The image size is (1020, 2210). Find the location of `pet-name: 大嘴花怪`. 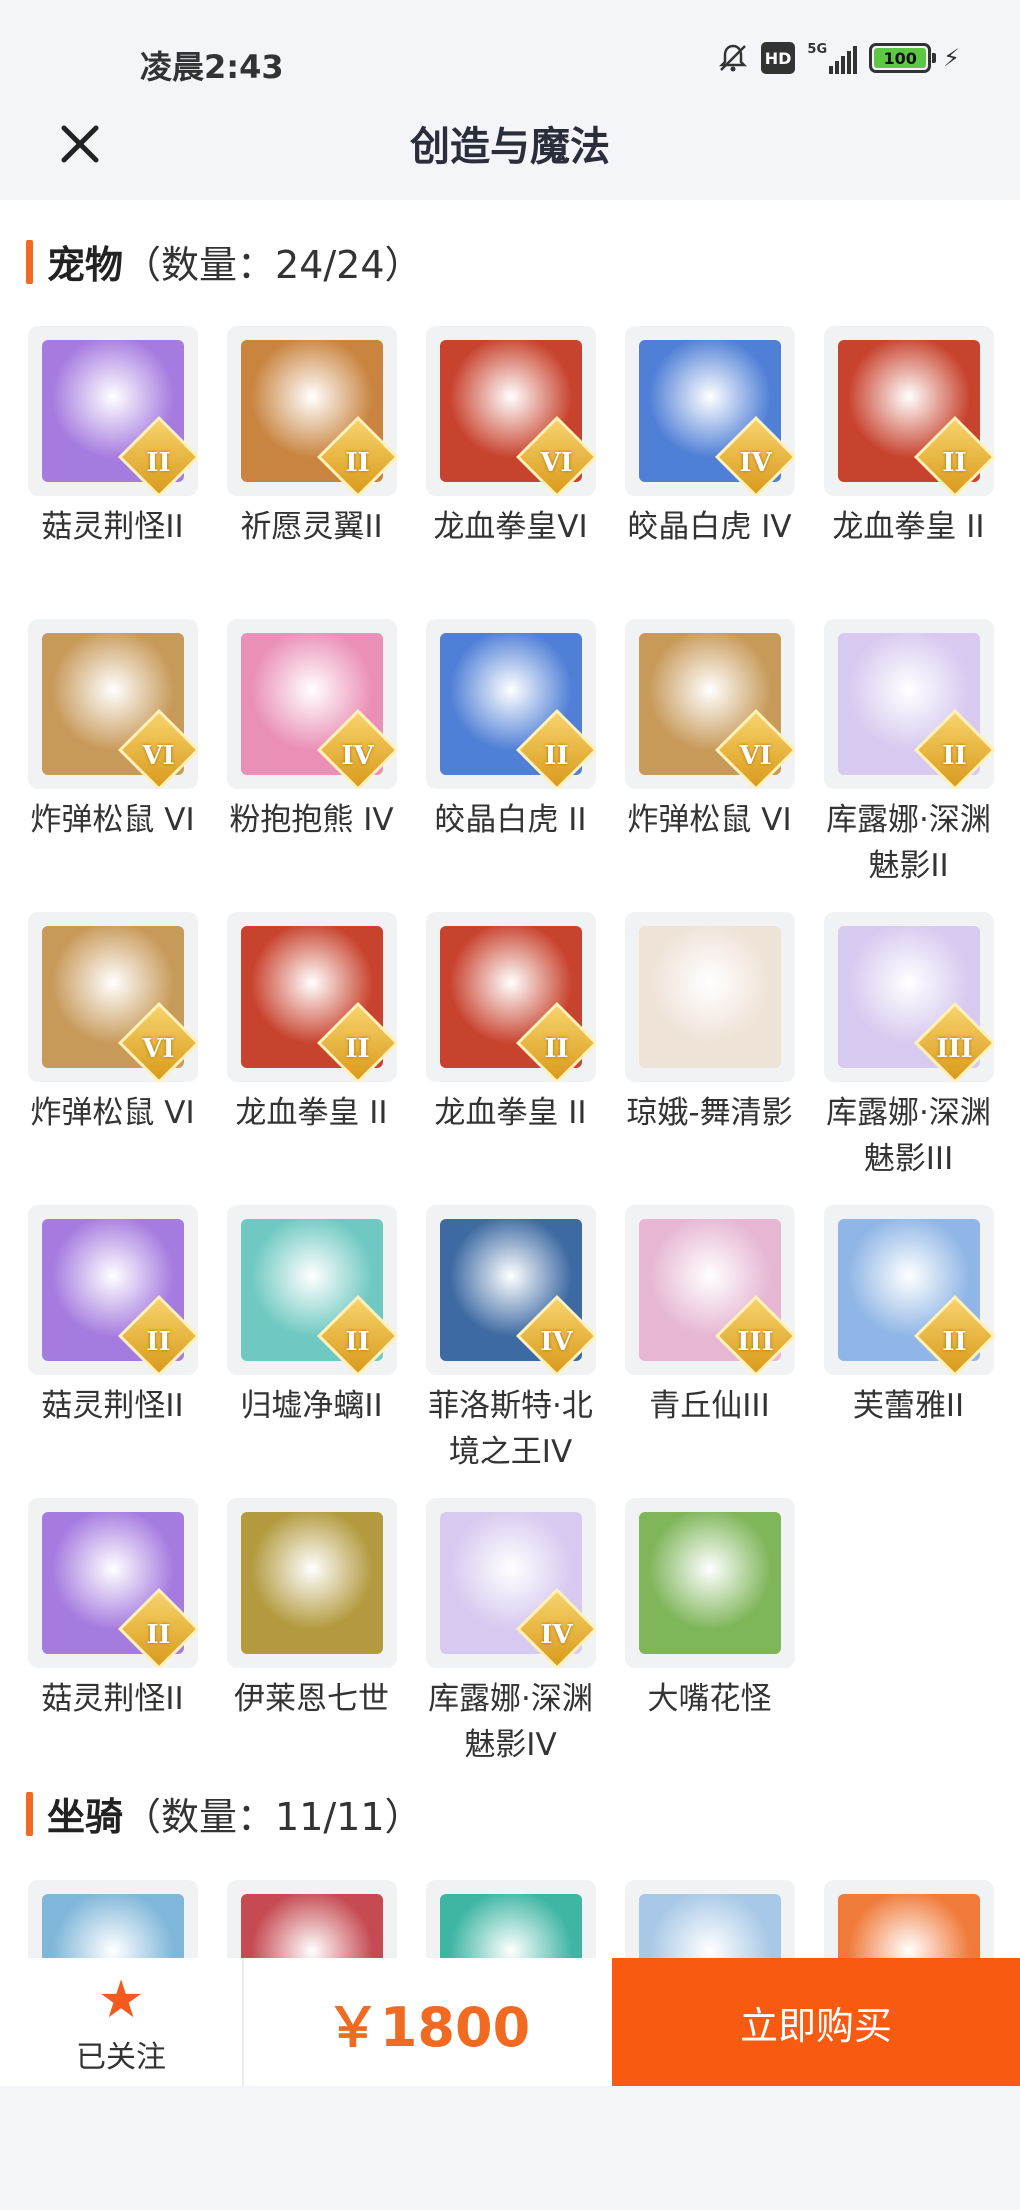

pet-name: 大嘴花怪 is located at coordinates (709, 1699).